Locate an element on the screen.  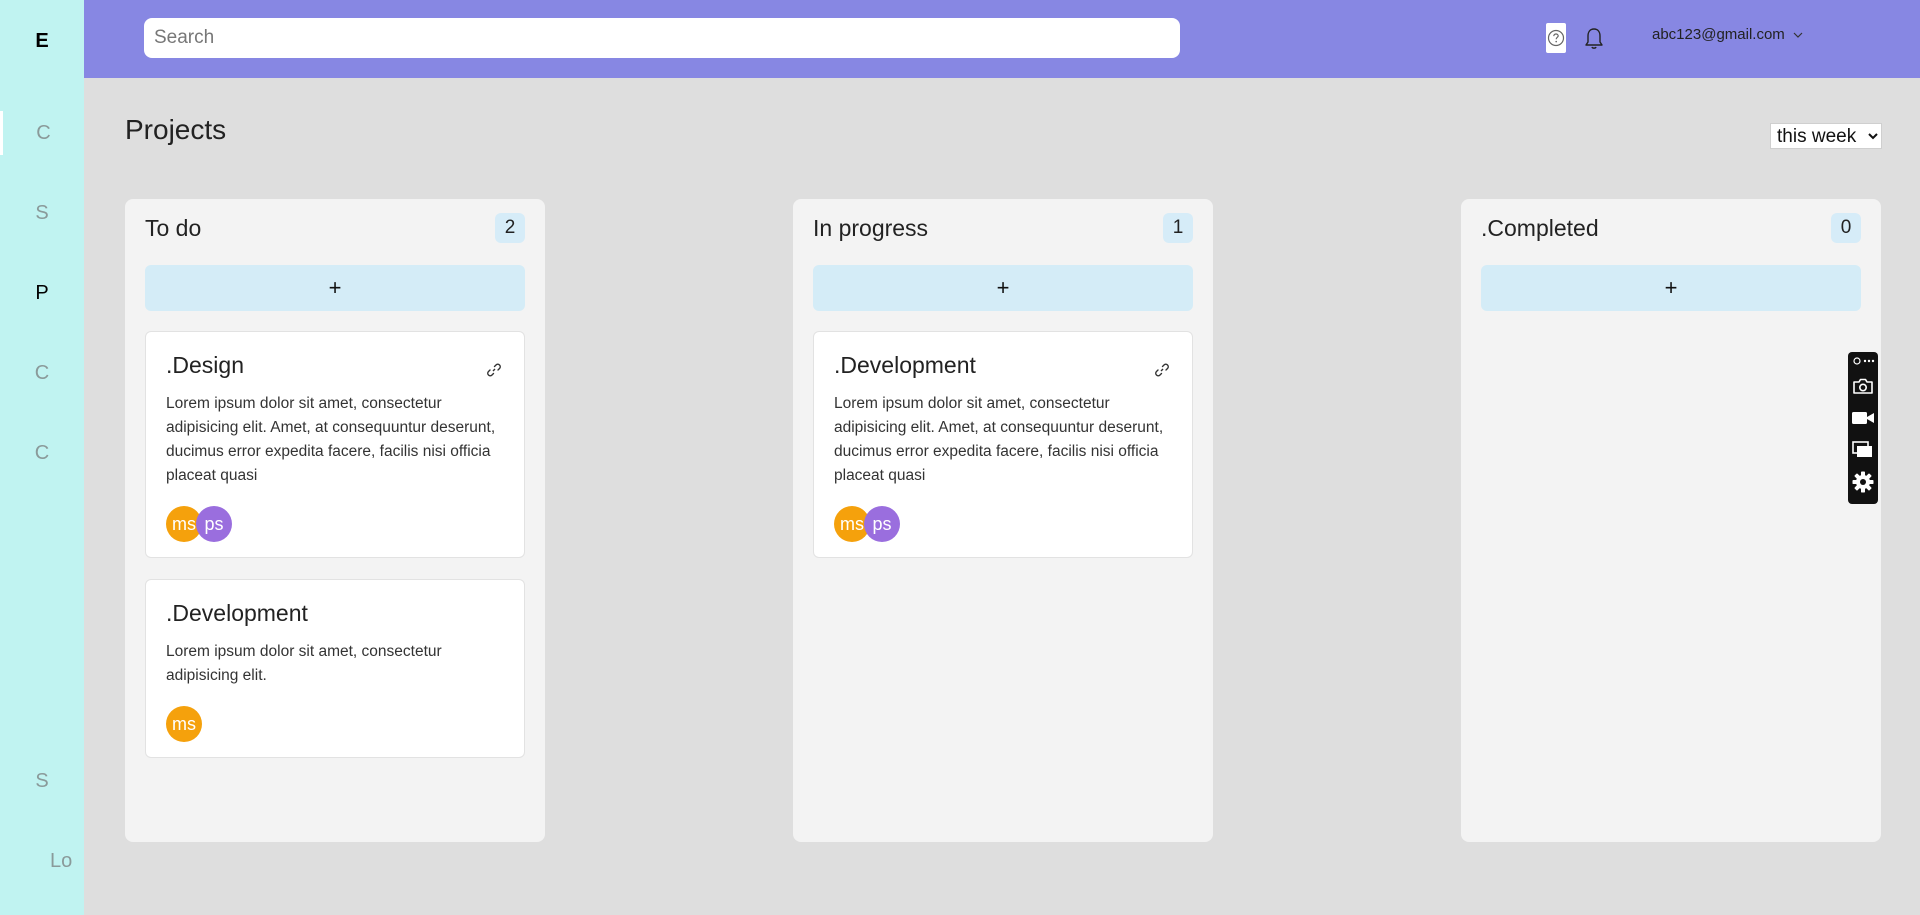
column-count-badge: 1 is located at coordinates (1178, 228).